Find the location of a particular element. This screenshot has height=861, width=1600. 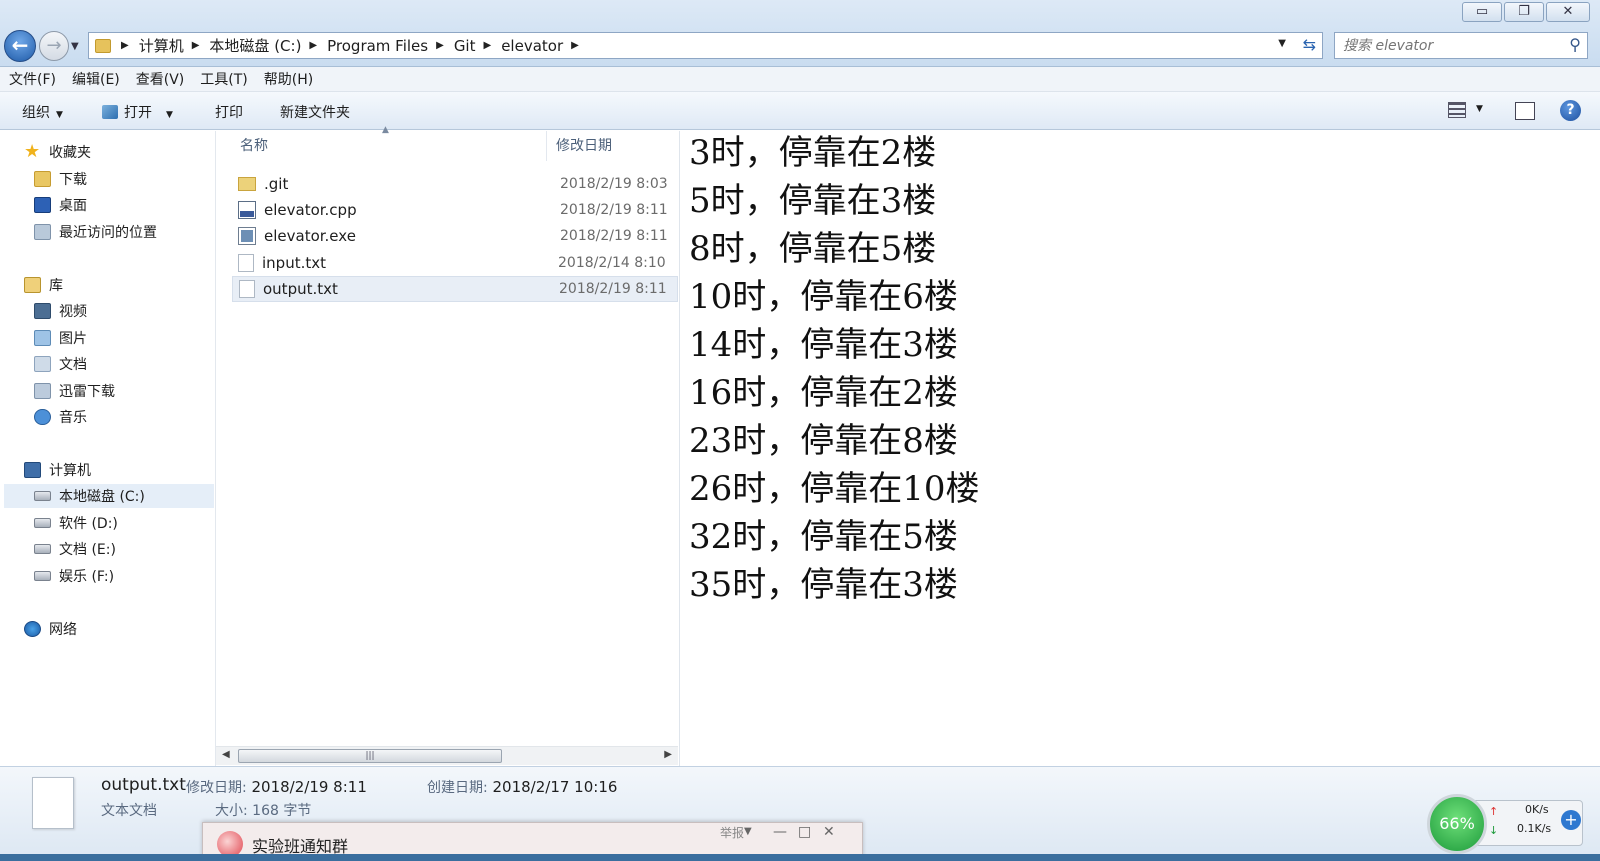

menu-edit: 编辑(E) is located at coordinates (96, 79).